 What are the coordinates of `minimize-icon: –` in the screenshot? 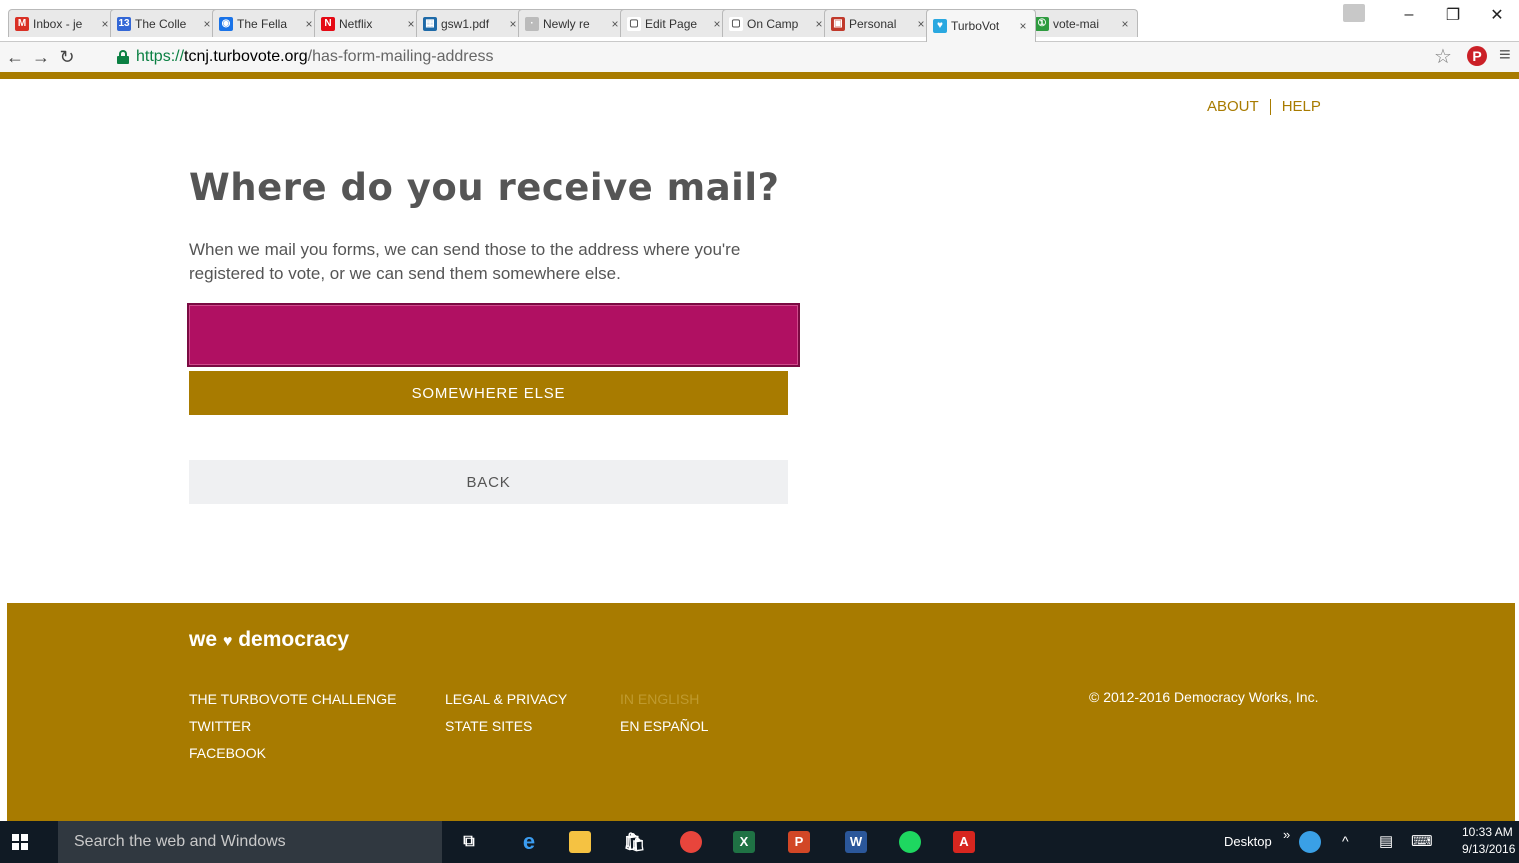 It's located at (1409, 15).